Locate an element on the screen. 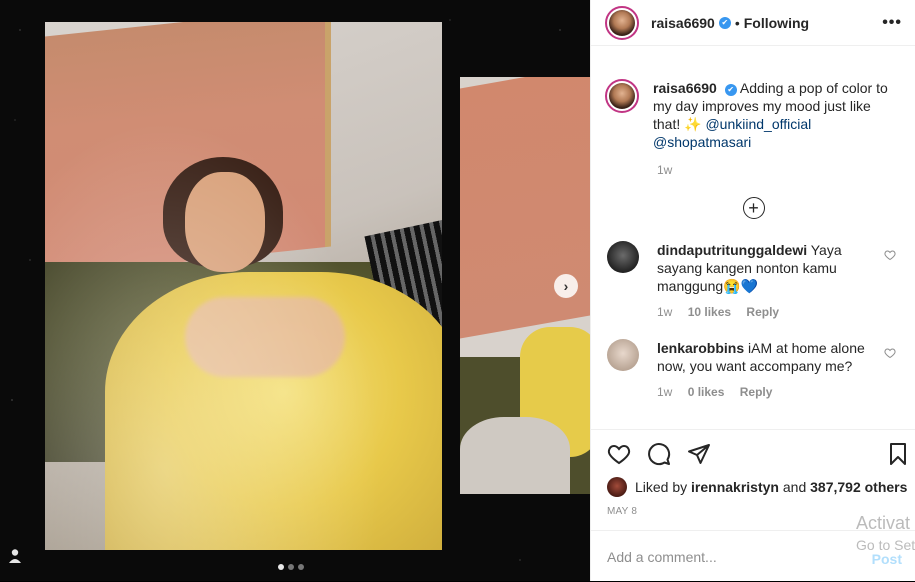 This screenshot has height=582, width=915. heart-icon is located at coordinates (619, 454).